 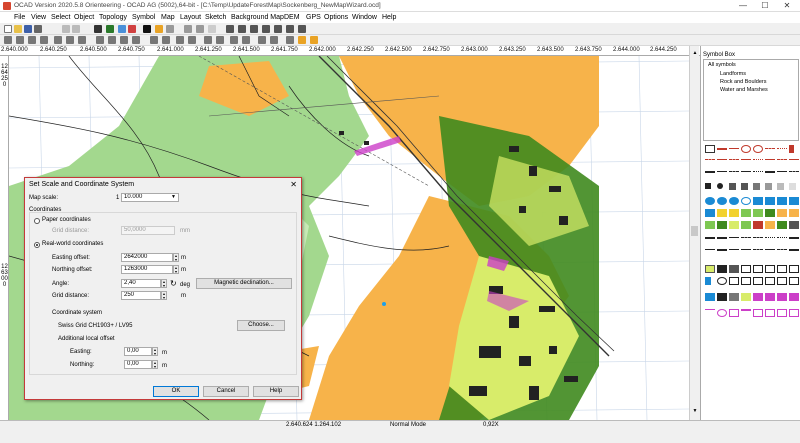 What do you see at coordinates (794, 281) in the screenshot?
I see `symbol-post-icon` at bounding box center [794, 281].